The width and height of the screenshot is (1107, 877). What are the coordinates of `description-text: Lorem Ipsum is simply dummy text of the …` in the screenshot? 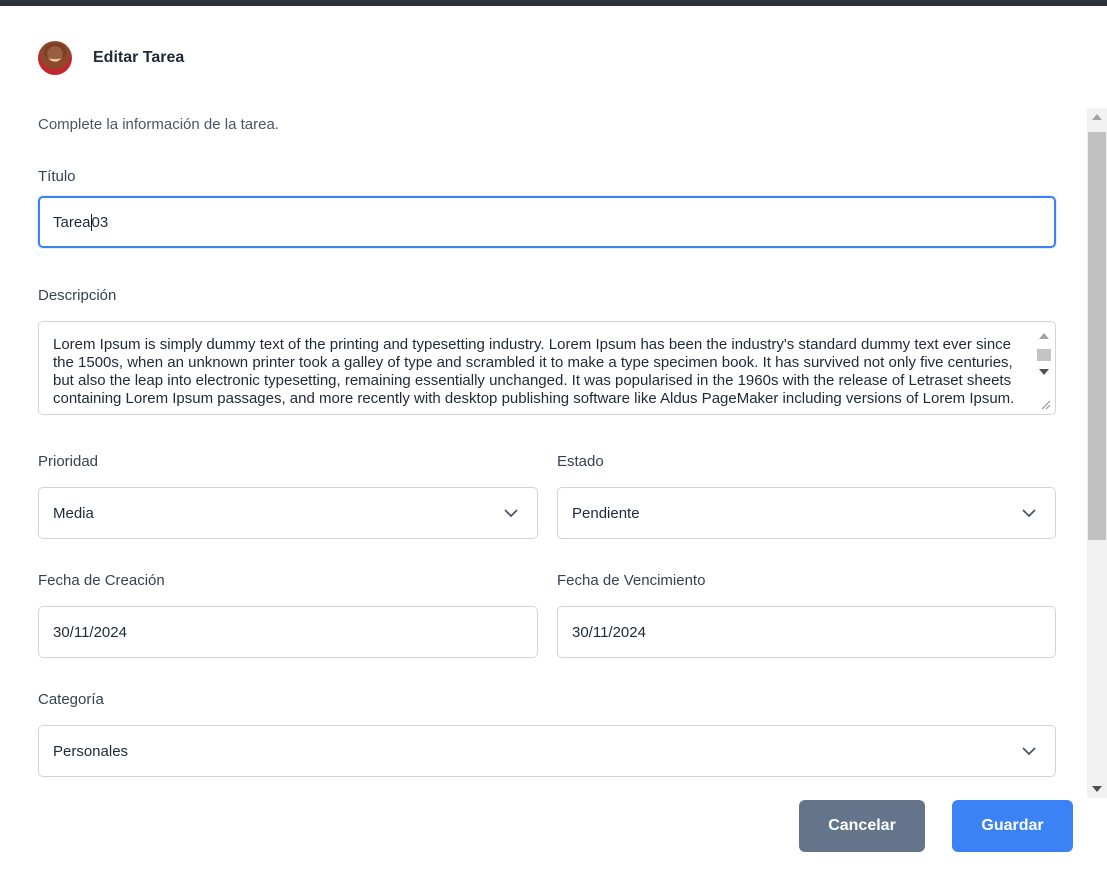 It's located at (534, 371).